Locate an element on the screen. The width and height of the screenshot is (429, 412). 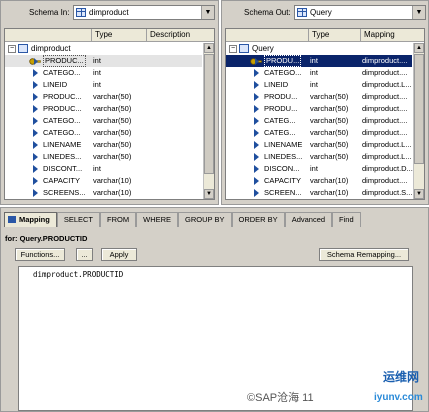
schema-out-scrollbar: ▲ ▼ is located at coordinates (418, 121).